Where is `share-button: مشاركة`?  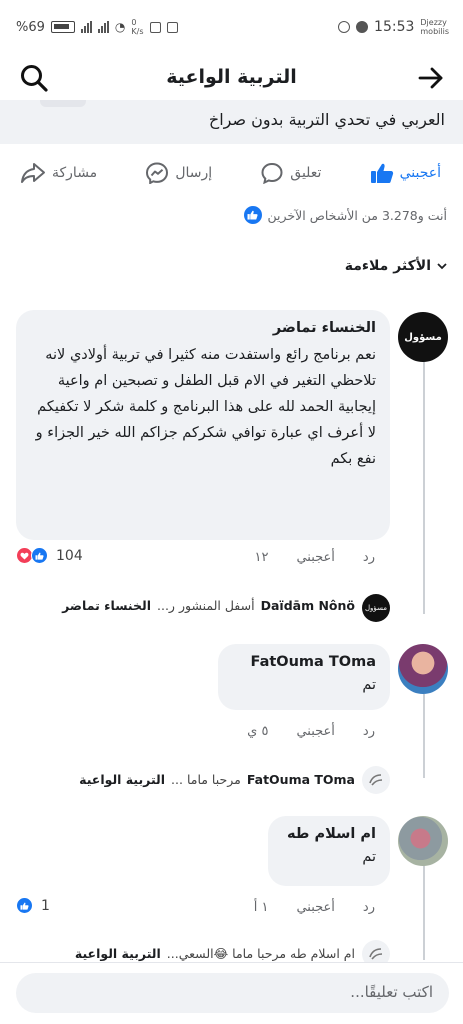
share-button: مشاركة is located at coordinates (58, 173).